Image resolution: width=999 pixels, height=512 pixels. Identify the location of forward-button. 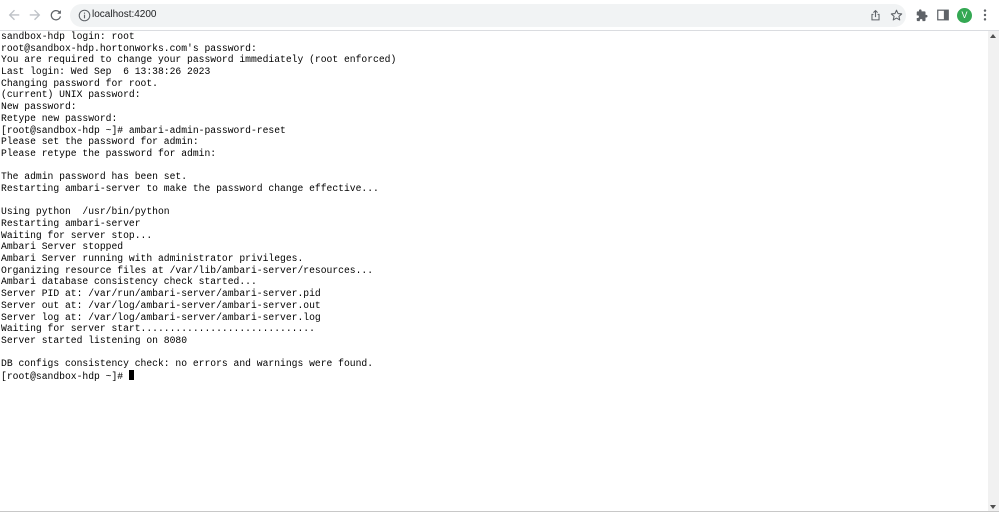
(35, 15).